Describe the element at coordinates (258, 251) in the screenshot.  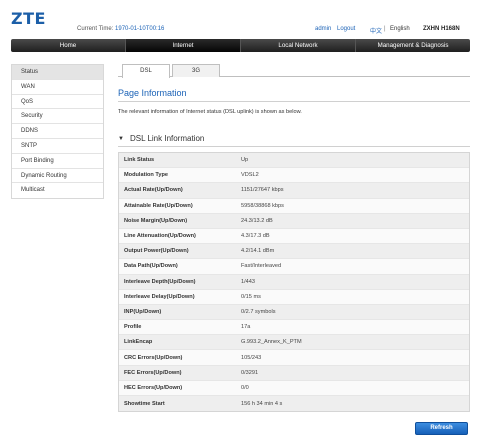
I see `row-value: 4.2/14.1 dBm` at that location.